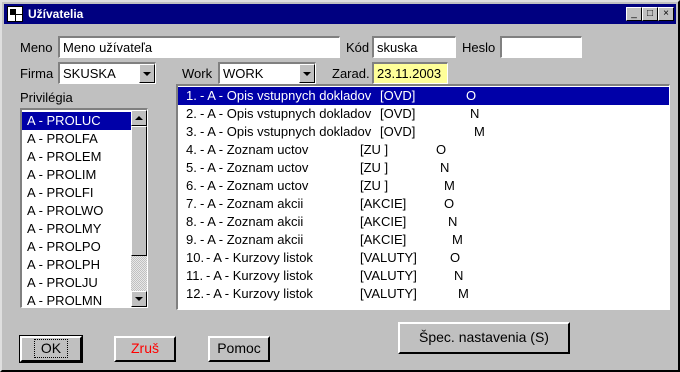 The image size is (680, 372). I want to click on permission-row: 9. - A - Zoznam akcii [AKCIE] M, so click(423, 240).